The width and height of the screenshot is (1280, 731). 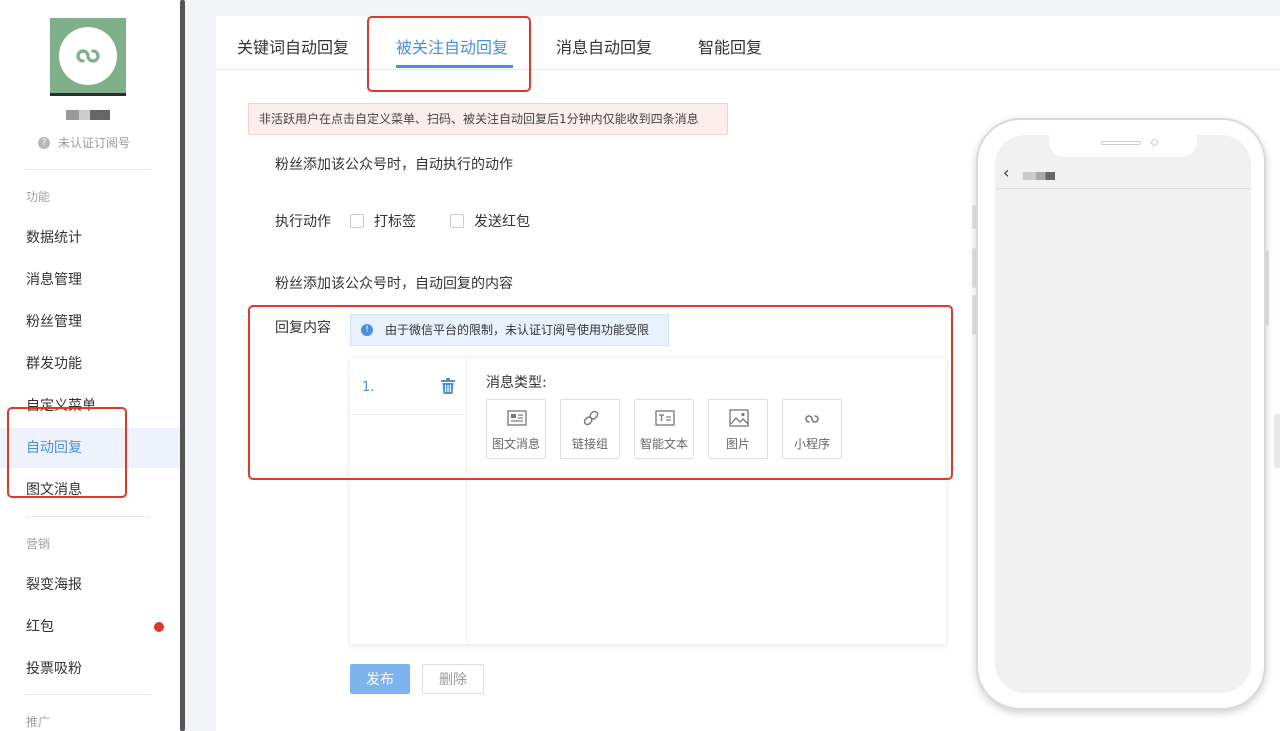 I want to click on type-article-button: 图文消息, so click(x=516, y=429).